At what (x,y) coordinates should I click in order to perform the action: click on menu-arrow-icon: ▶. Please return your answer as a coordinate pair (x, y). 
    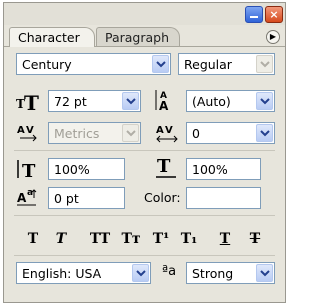
    Looking at the image, I should click on (273, 36).